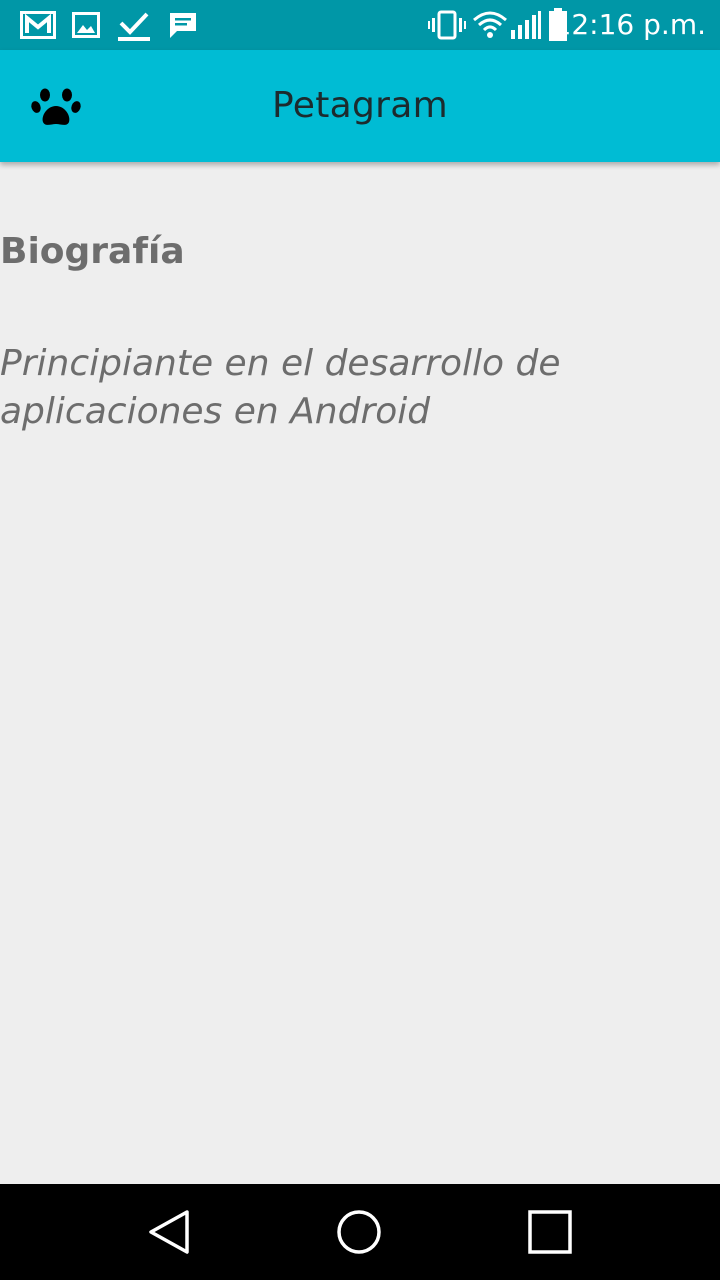  What do you see at coordinates (447, 25) in the screenshot?
I see `vibrate-icon` at bounding box center [447, 25].